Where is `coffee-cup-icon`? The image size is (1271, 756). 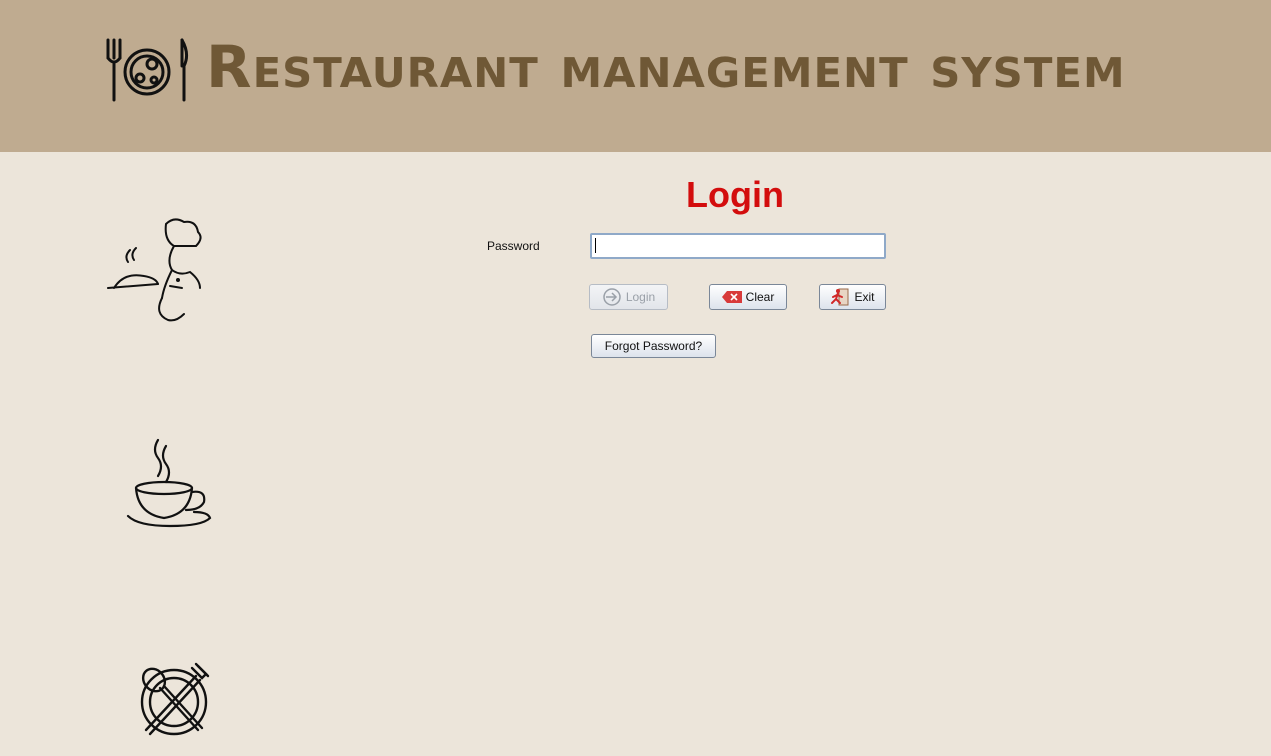 coffee-cup-icon is located at coordinates (169, 483).